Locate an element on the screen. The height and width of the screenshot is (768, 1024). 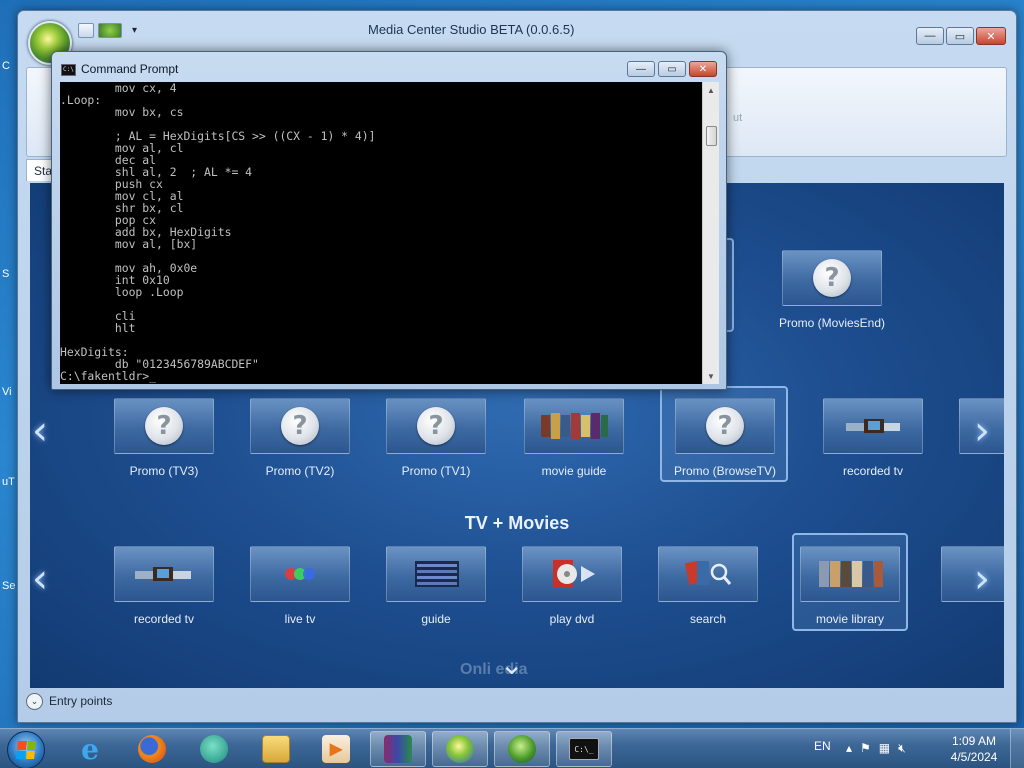
cmd-titlebar: C:\ Command Prompt — ▭ ✕ is located at coordinates (389, 66).